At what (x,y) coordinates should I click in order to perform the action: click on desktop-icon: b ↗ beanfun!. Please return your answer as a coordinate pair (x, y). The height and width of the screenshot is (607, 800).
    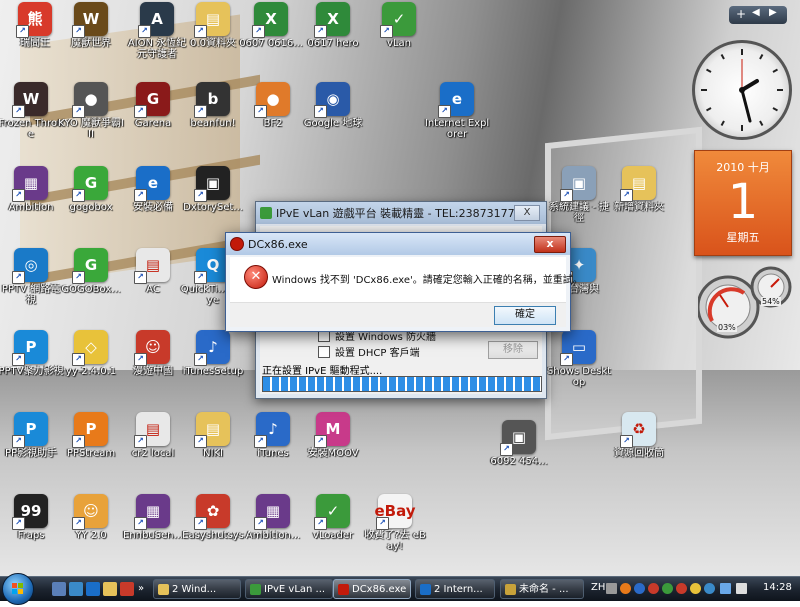
    Looking at the image, I should click on (213, 105).